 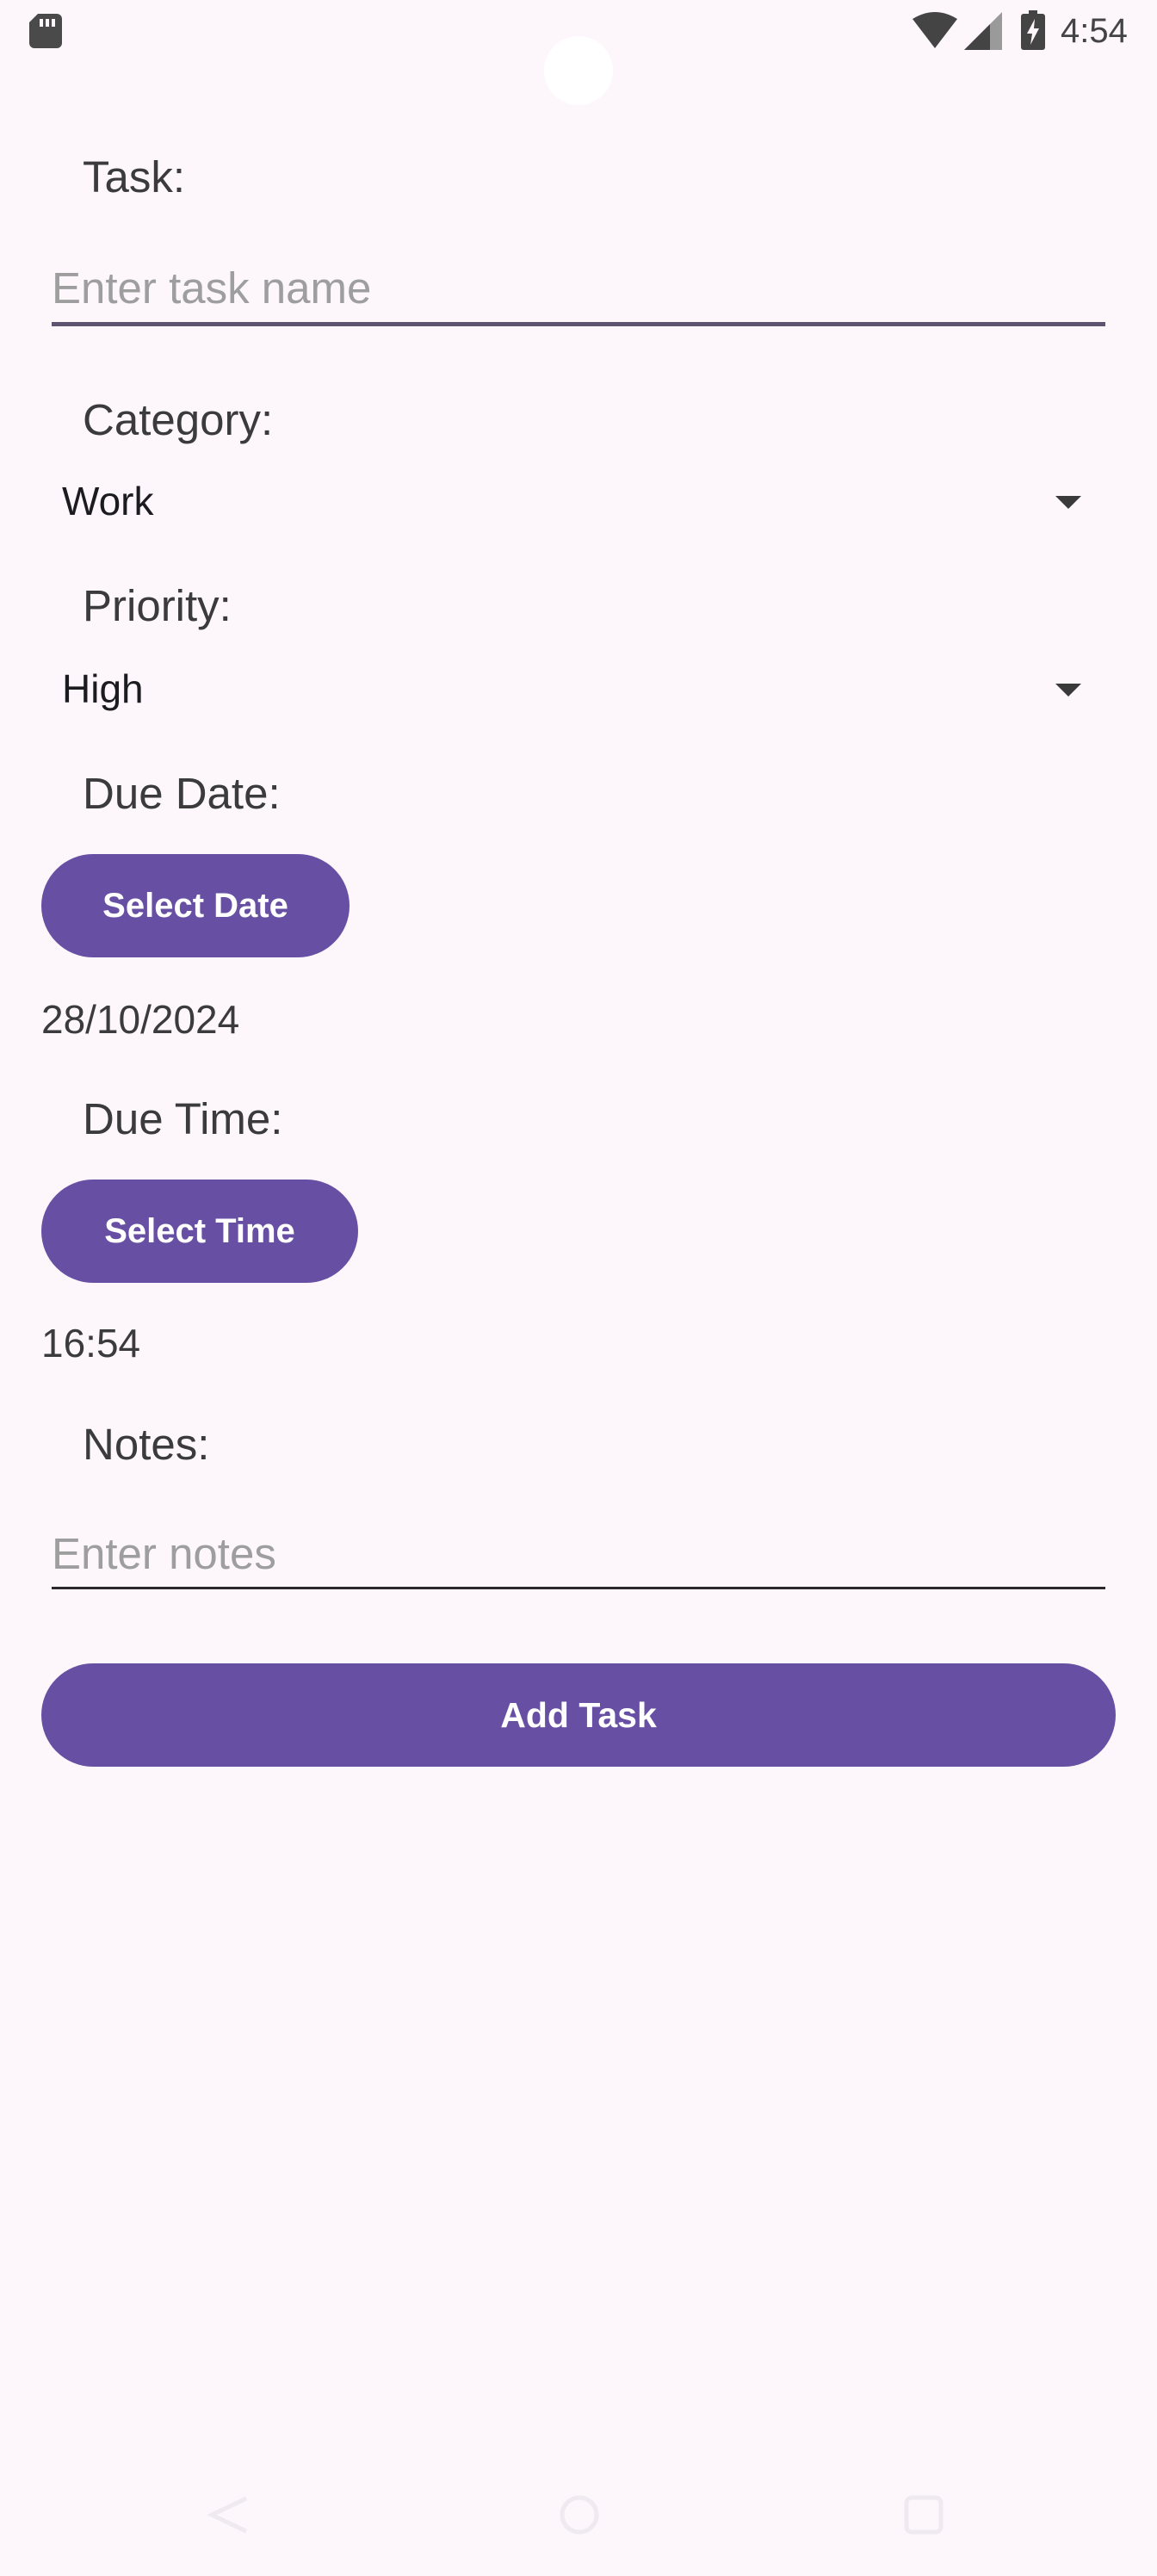 What do you see at coordinates (579, 70) in the screenshot?
I see `camera-cutout` at bounding box center [579, 70].